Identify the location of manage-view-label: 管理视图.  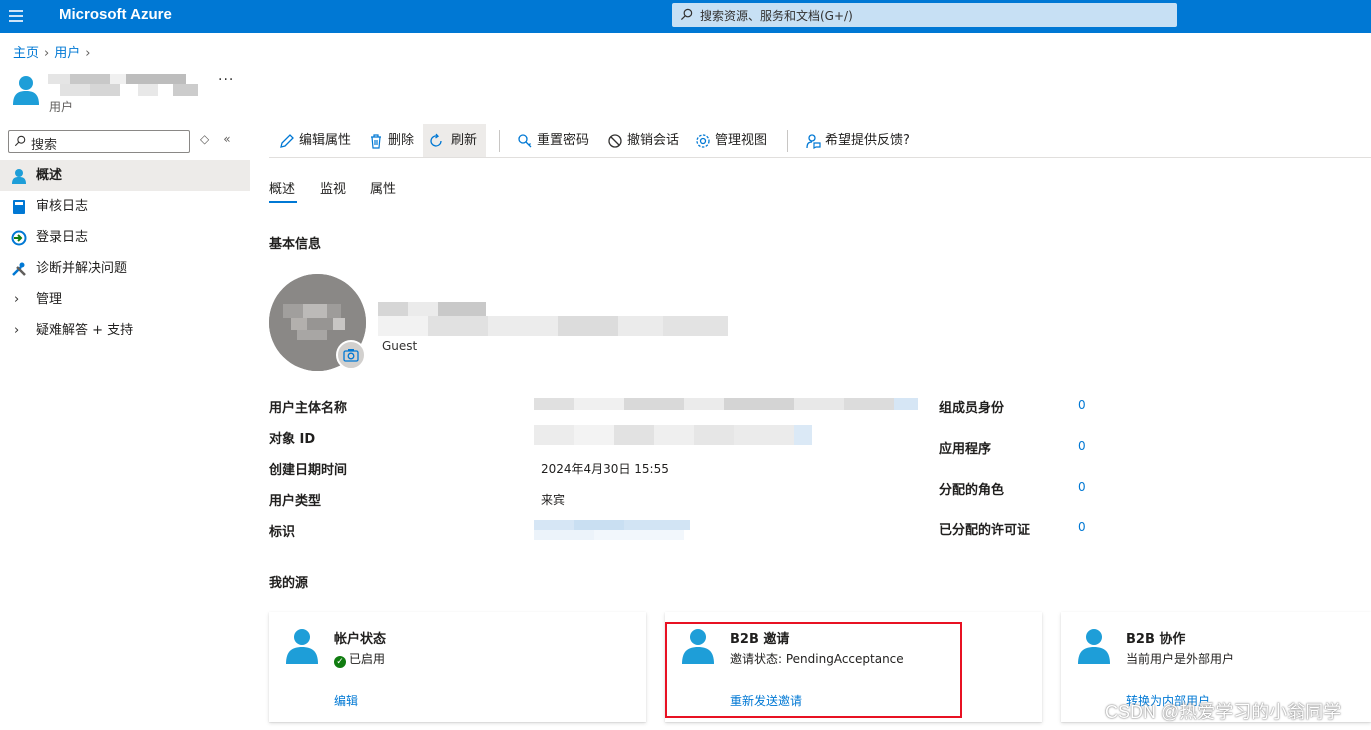
(741, 140).